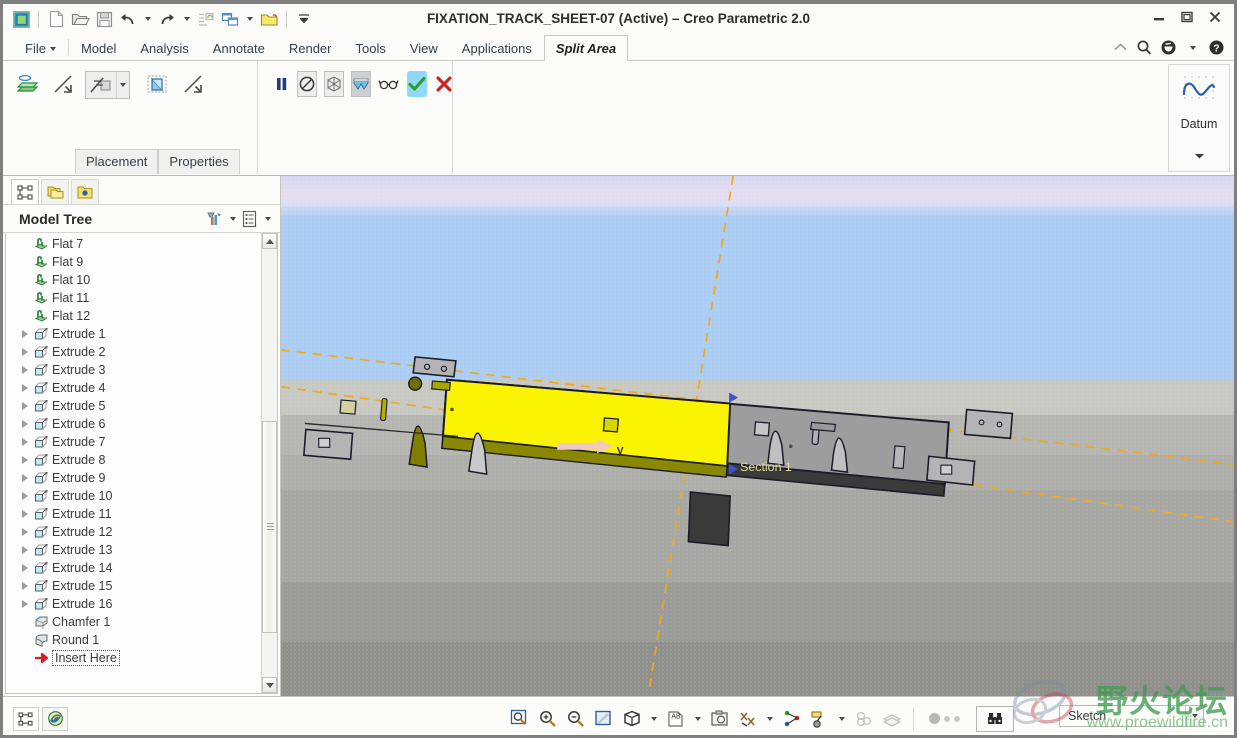  I want to click on datum-display-icon, so click(748, 719).